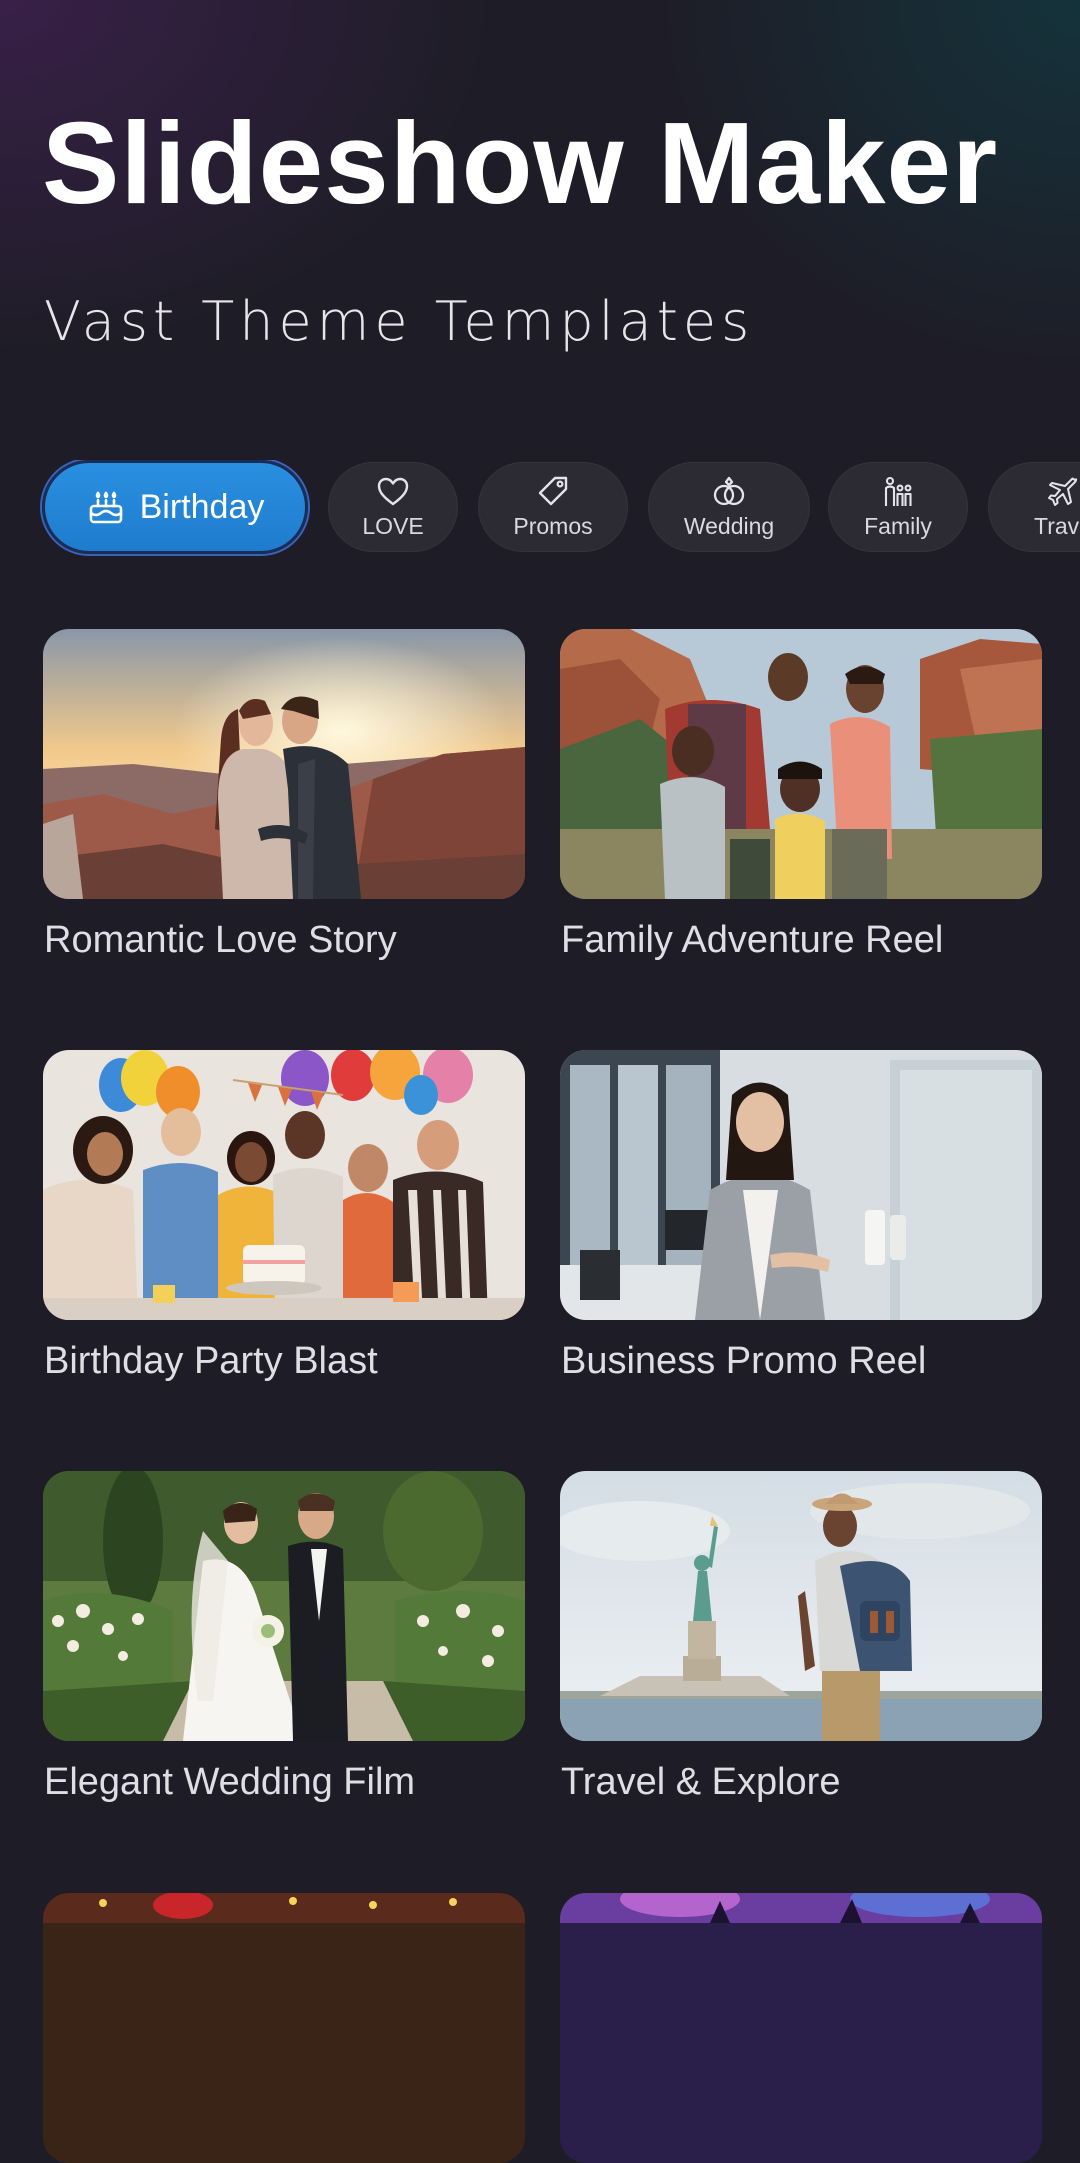 The image size is (1080, 2163). I want to click on category-chip-label: Birthday, so click(202, 506).